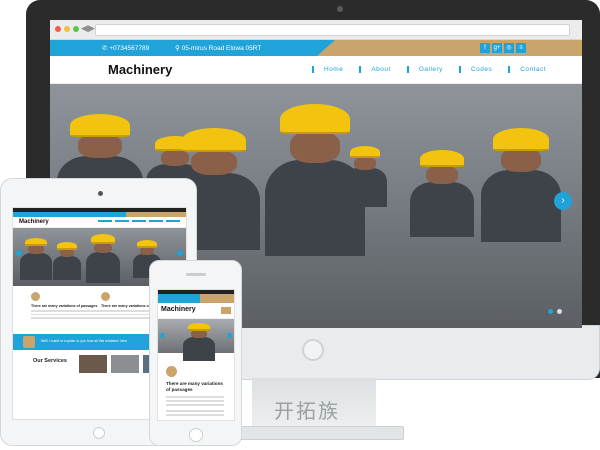 This screenshot has height=450, width=600. What do you see at coordinates (196, 298) in the screenshot?
I see `phone-topbar` at bounding box center [196, 298].